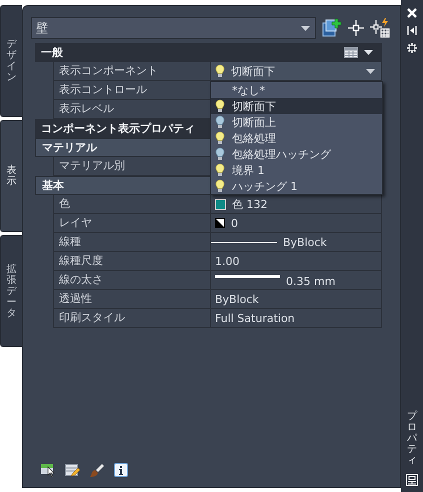  What do you see at coordinates (296, 71) in the screenshot?
I see `value-dropdown: 切断面下` at bounding box center [296, 71].